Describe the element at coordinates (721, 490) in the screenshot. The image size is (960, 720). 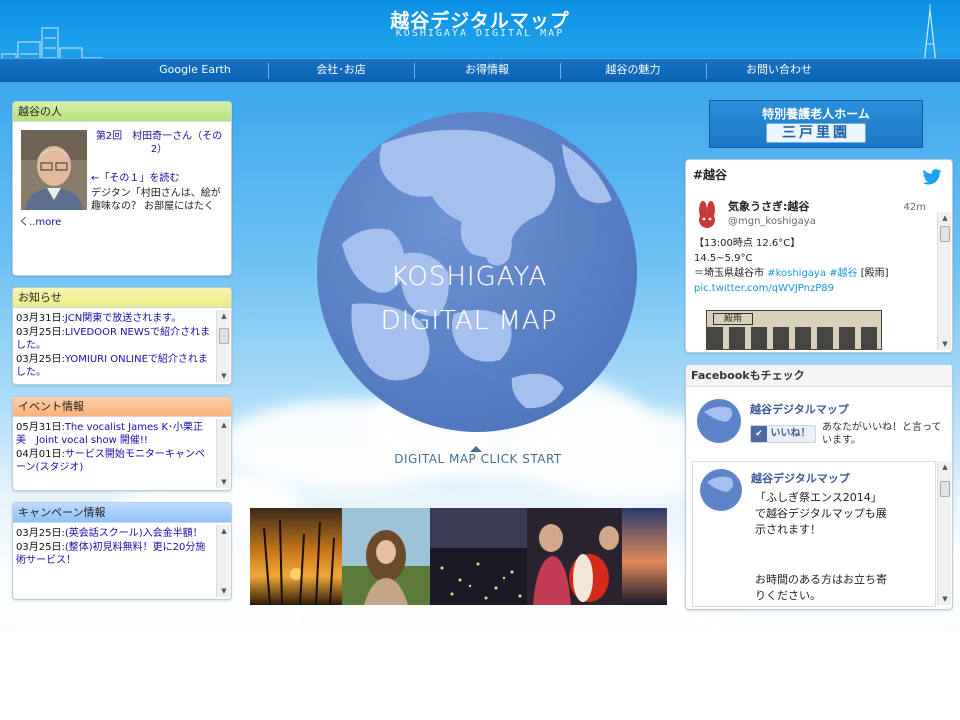
I see `post-author-avatar` at that location.